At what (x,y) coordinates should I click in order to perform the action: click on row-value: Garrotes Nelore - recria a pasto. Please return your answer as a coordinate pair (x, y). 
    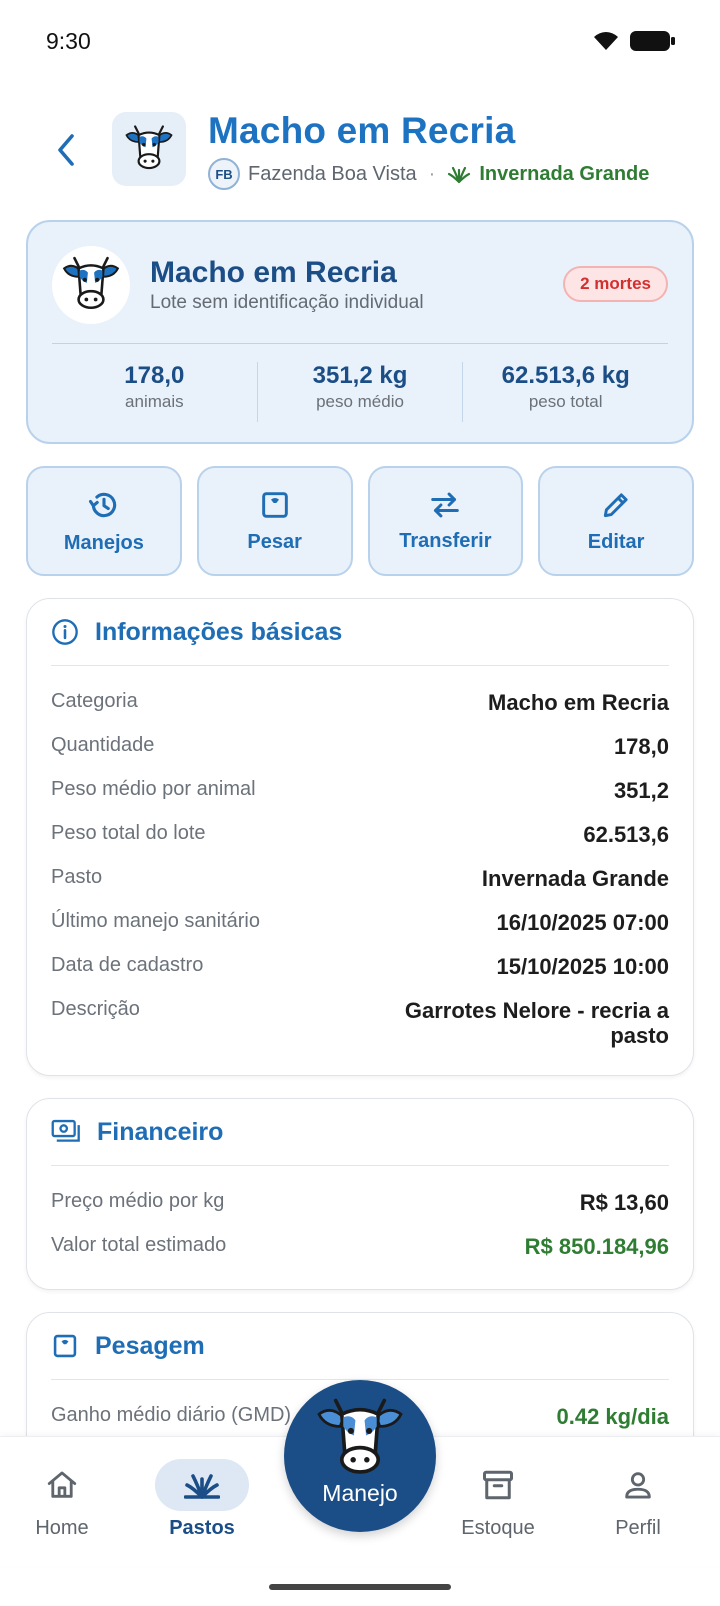
    Looking at the image, I should click on (536, 1023).